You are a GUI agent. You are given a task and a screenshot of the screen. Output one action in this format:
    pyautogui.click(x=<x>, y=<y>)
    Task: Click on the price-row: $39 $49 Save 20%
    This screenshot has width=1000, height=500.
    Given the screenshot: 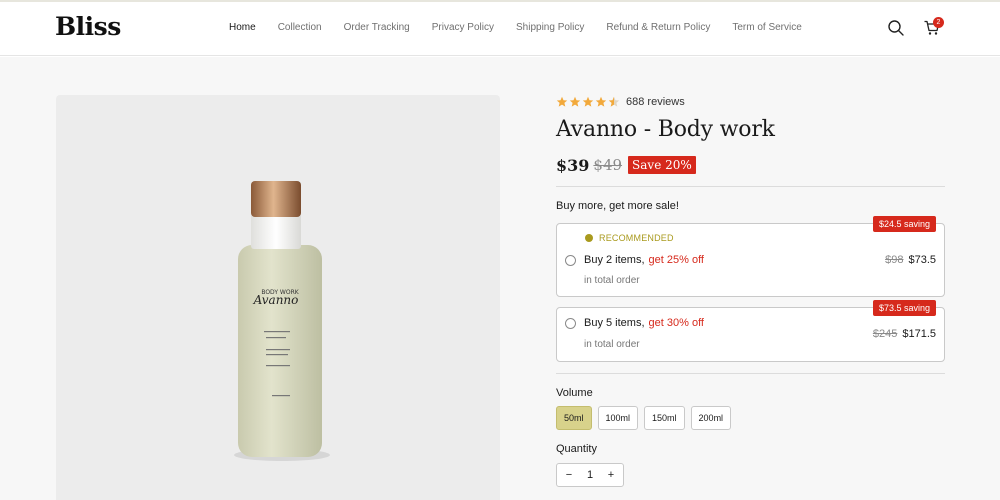 What is the action you would take?
    pyautogui.click(x=750, y=165)
    